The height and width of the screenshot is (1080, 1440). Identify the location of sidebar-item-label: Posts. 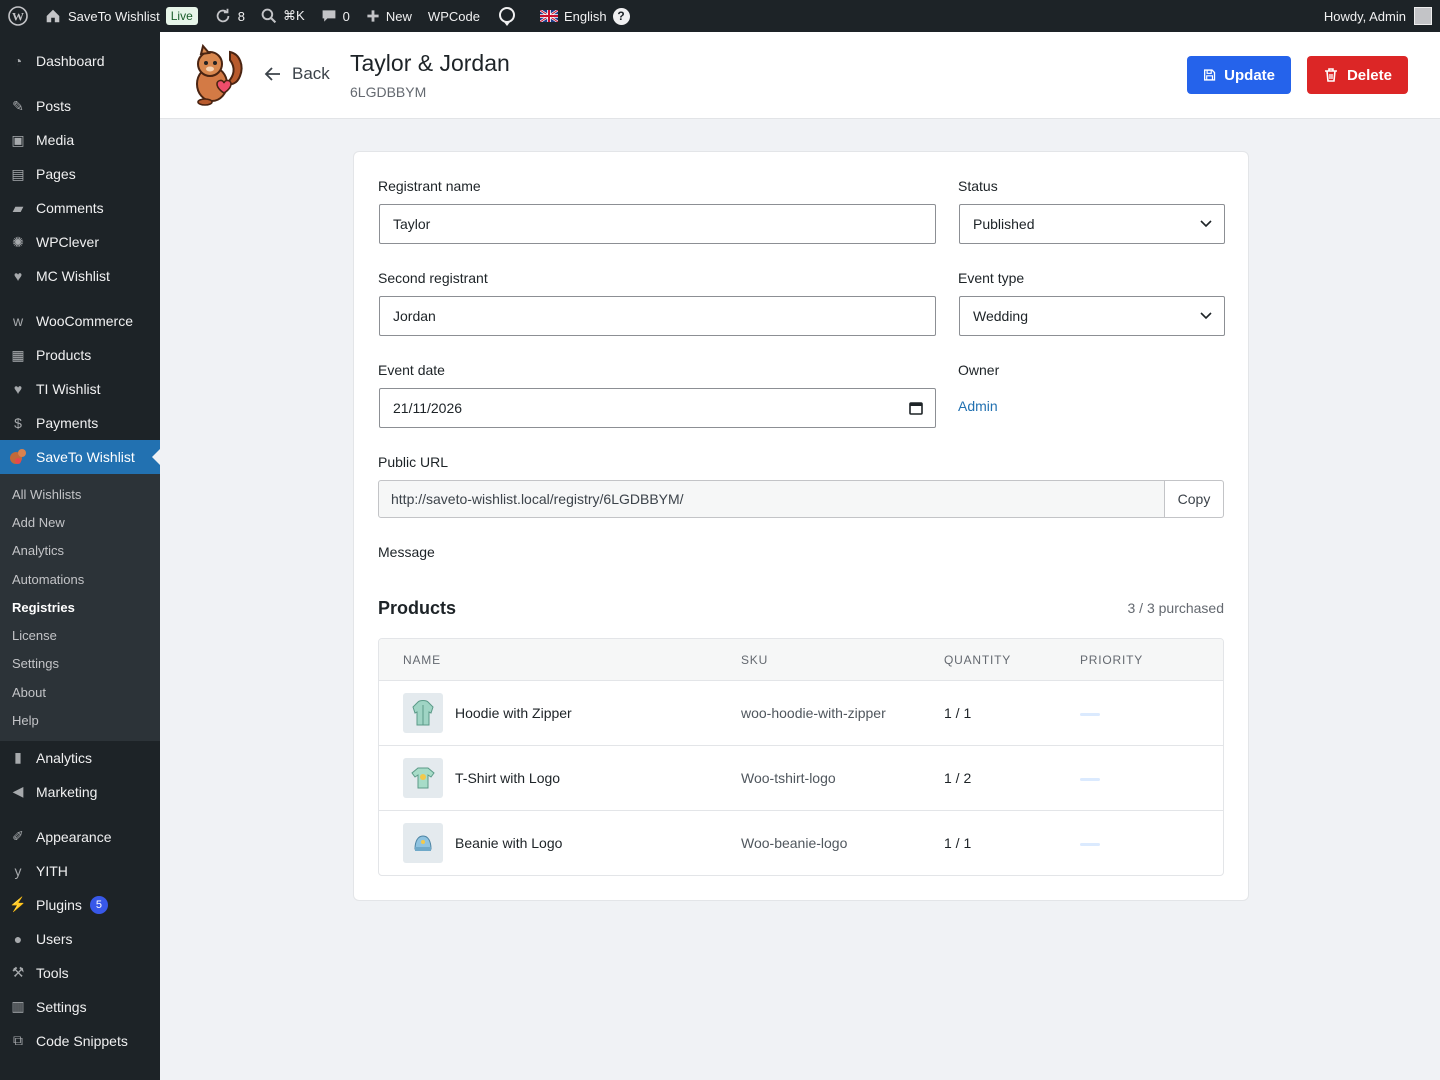
(54, 106).